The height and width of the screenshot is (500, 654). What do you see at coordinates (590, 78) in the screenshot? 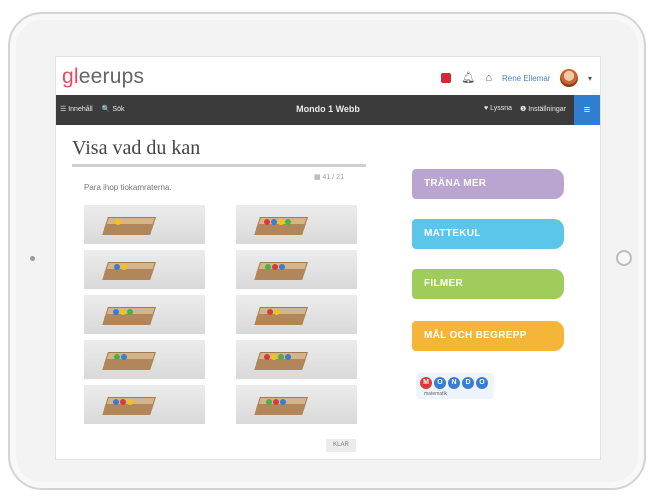
I see `chevron-down-icon: ▾` at bounding box center [590, 78].